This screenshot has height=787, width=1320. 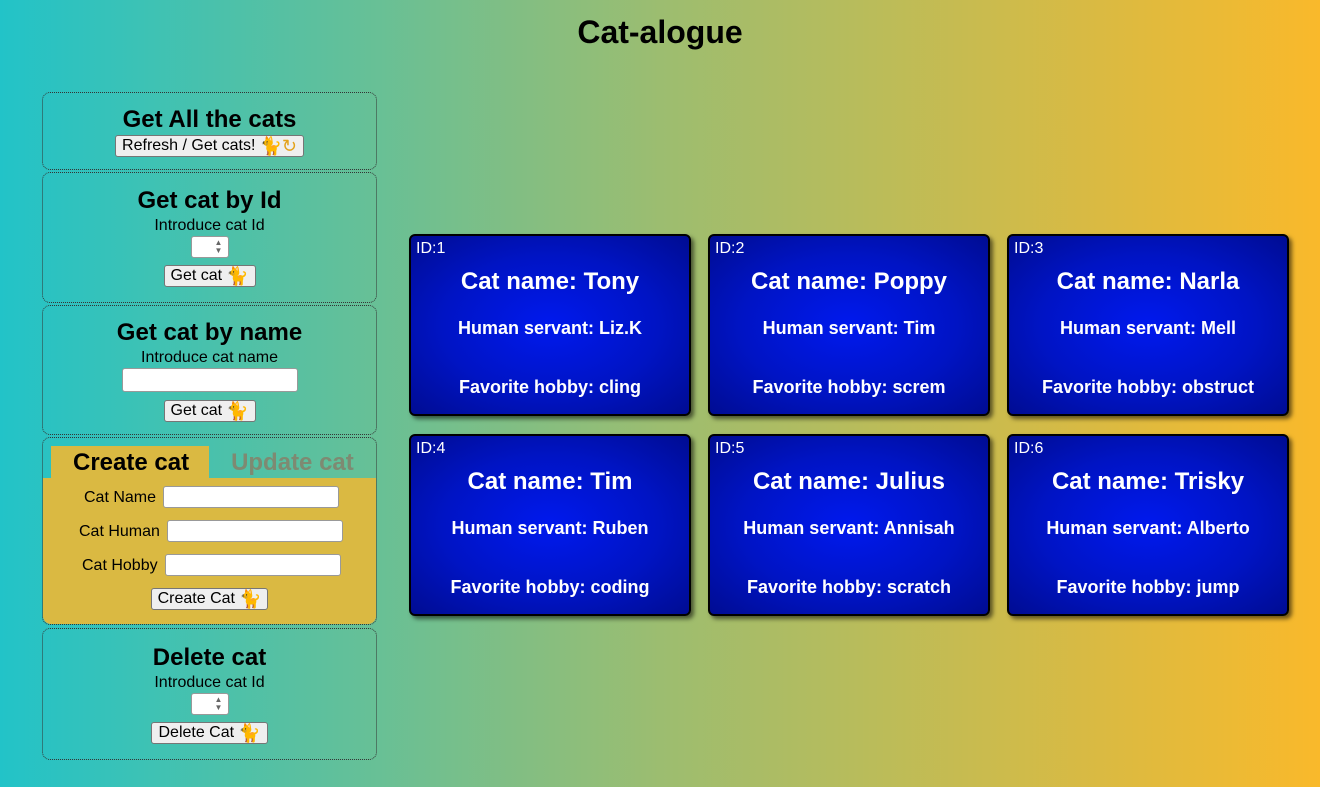 I want to click on cat-hobby: Favorite hobby: cling, so click(x=549, y=387).